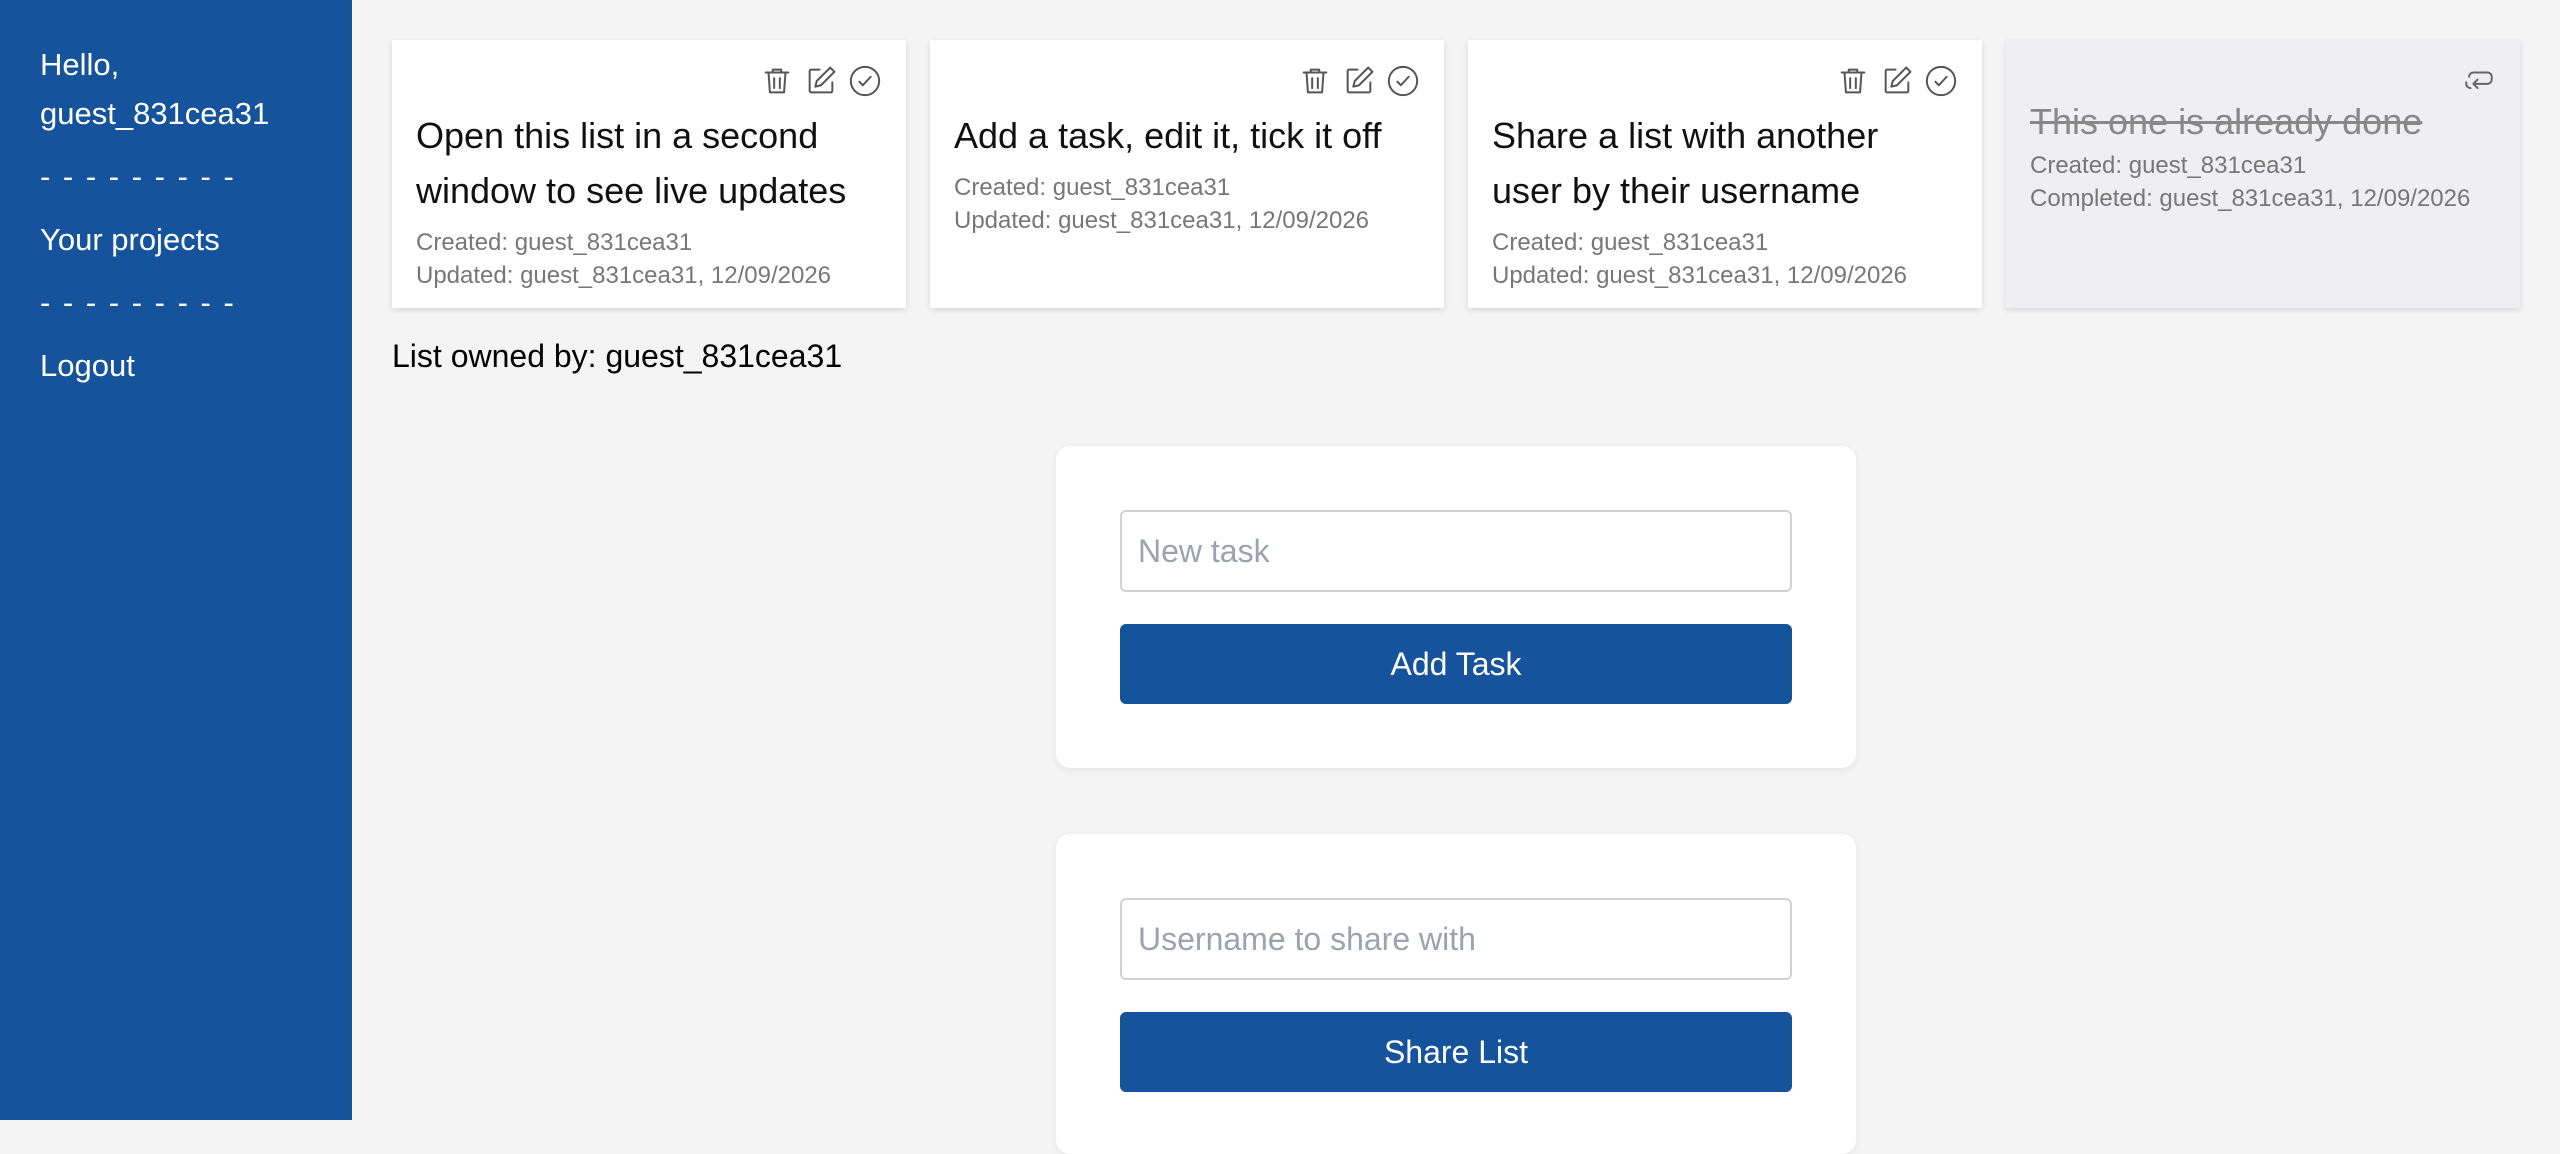 This screenshot has height=1154, width=2560. I want to click on undo-arrow-icon, so click(2479, 81).